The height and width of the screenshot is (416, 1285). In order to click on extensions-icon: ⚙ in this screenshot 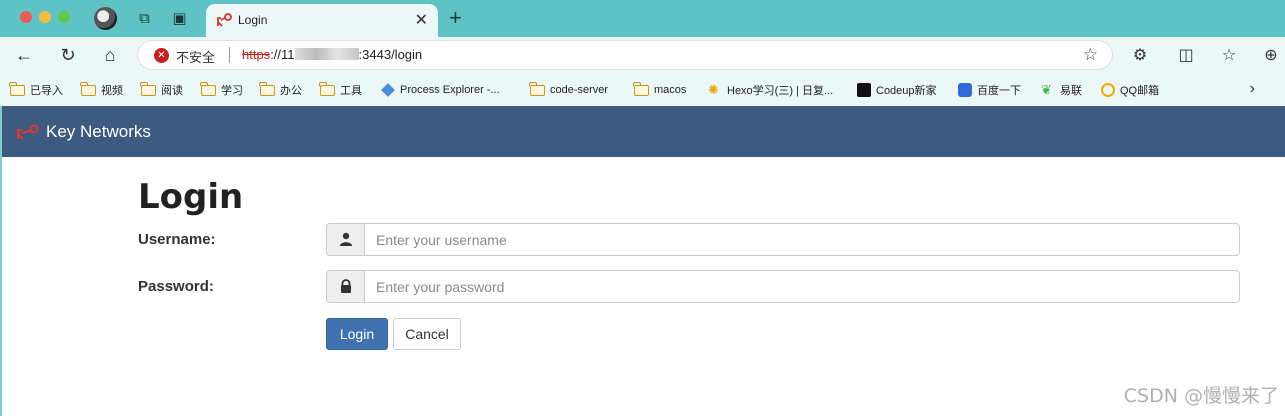, I will do `click(1140, 55)`.